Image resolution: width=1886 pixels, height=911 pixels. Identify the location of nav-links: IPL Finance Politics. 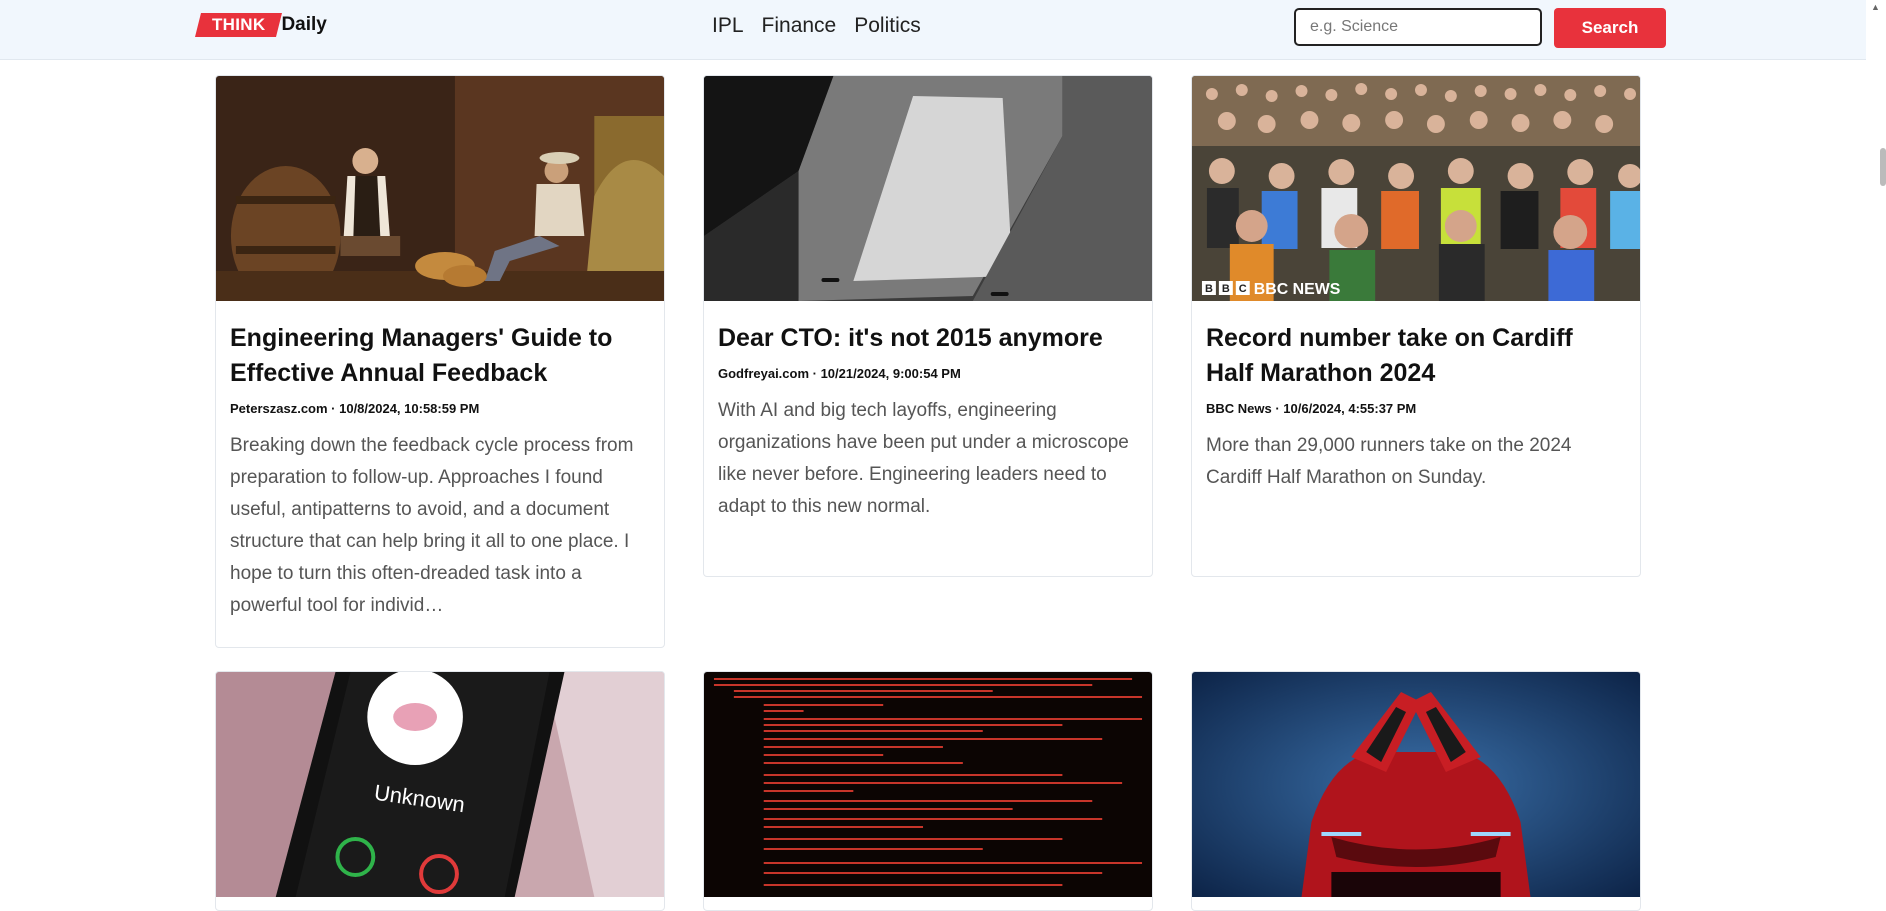
(816, 26).